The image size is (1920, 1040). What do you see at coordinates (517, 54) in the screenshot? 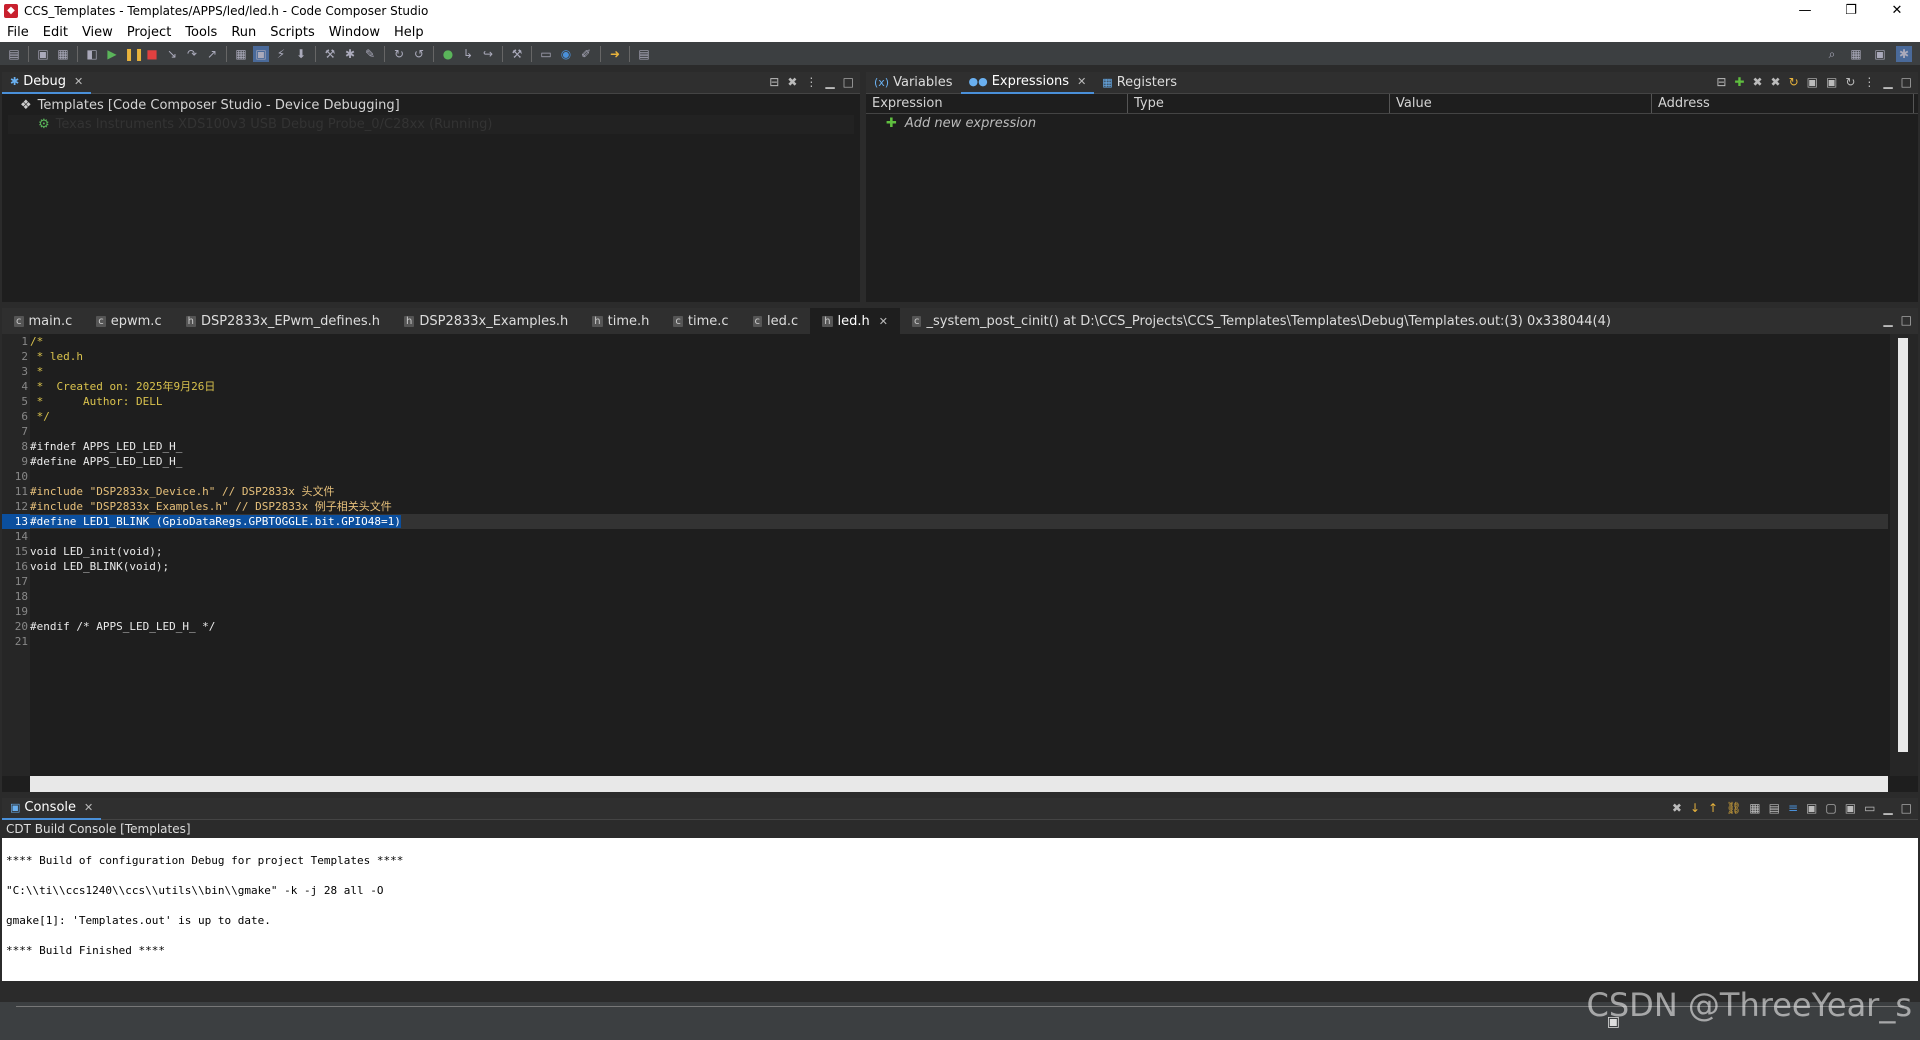
I see `hammer-icon: ⚒` at bounding box center [517, 54].